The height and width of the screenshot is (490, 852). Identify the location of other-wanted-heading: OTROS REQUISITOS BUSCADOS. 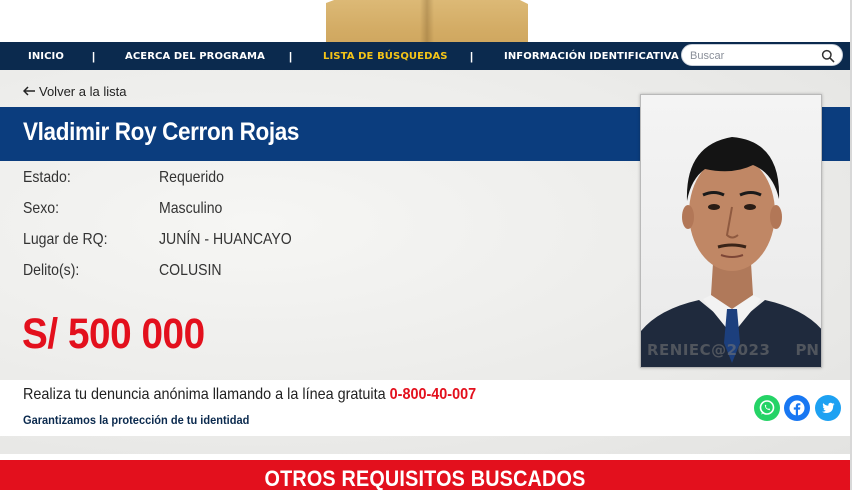
(425, 478).